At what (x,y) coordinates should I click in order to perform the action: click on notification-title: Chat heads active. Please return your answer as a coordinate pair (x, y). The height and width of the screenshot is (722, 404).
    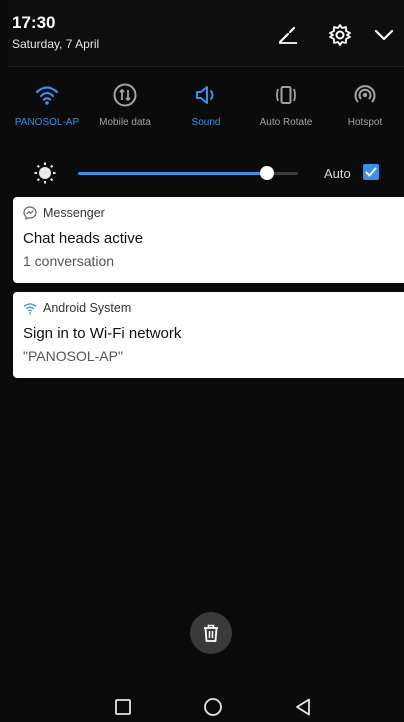
    Looking at the image, I should click on (83, 238).